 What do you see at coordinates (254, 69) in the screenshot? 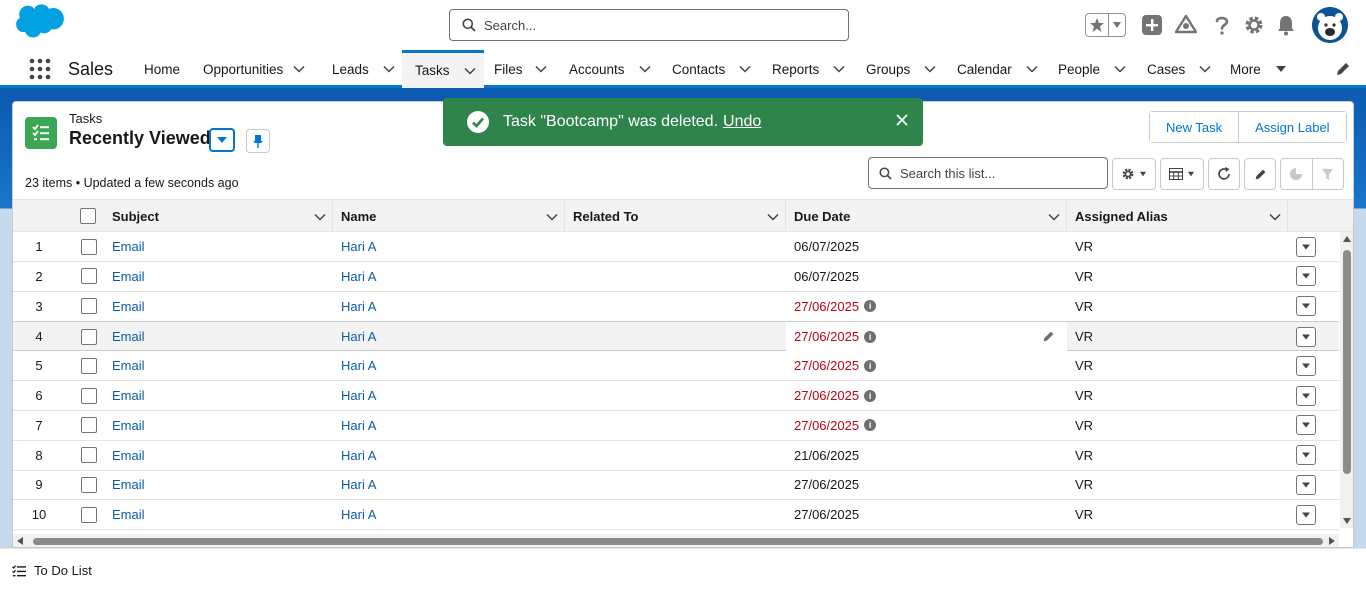
I see `nav-item-opportunities: Opportunities` at bounding box center [254, 69].